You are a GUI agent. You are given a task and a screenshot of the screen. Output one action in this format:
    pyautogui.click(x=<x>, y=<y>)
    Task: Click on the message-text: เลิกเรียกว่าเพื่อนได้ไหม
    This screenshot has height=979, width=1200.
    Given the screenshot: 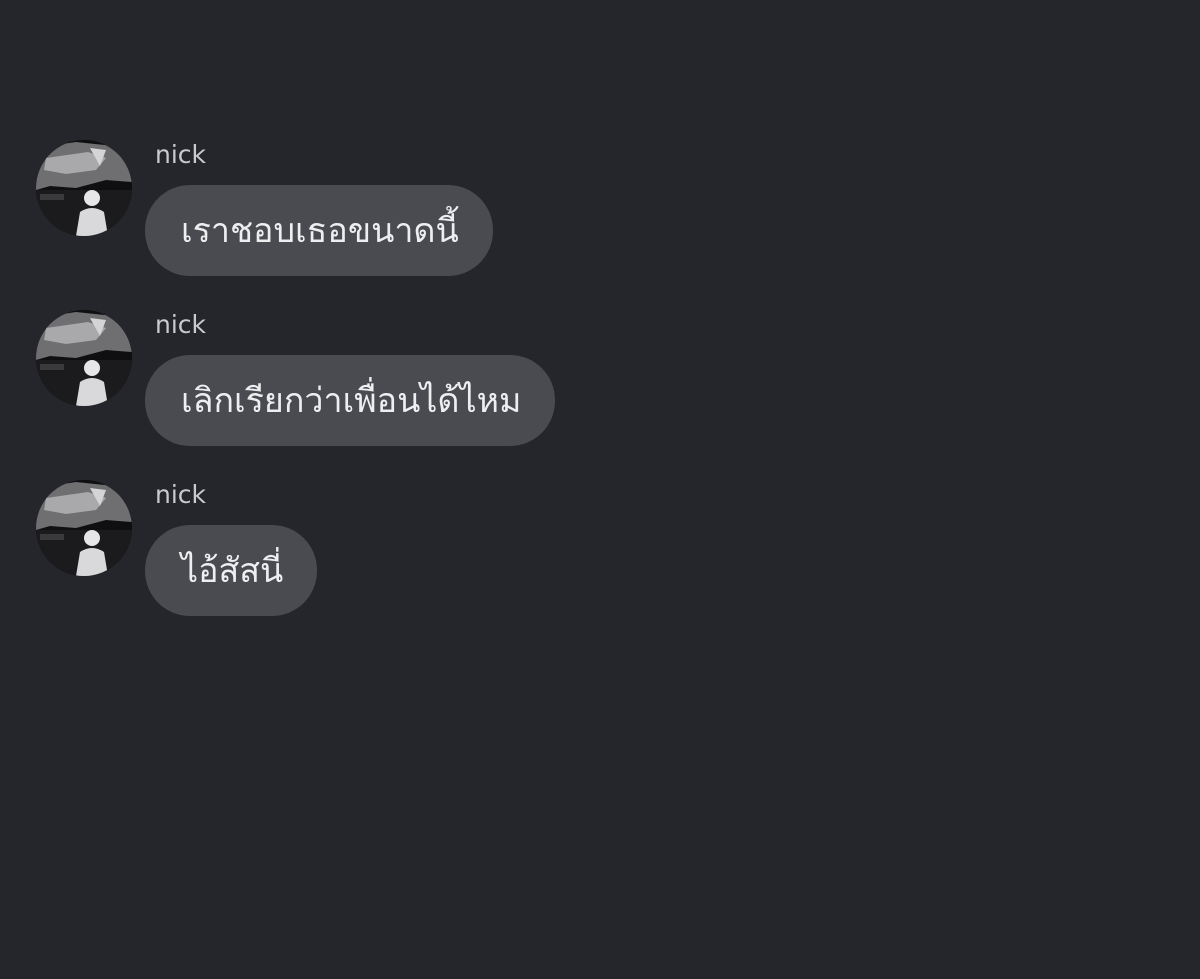 What is the action you would take?
    pyautogui.click(x=351, y=400)
    